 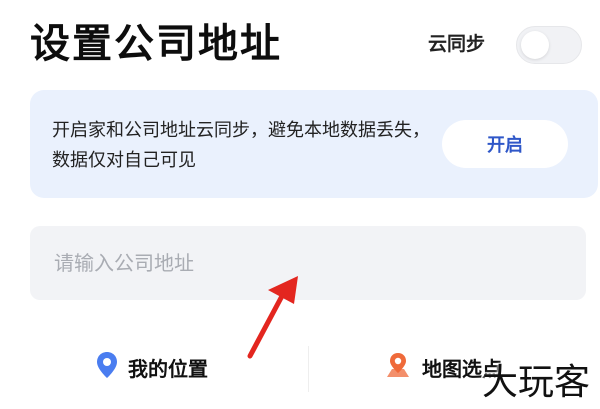 What do you see at coordinates (107, 367) in the screenshot?
I see `location-pin-icon` at bounding box center [107, 367].